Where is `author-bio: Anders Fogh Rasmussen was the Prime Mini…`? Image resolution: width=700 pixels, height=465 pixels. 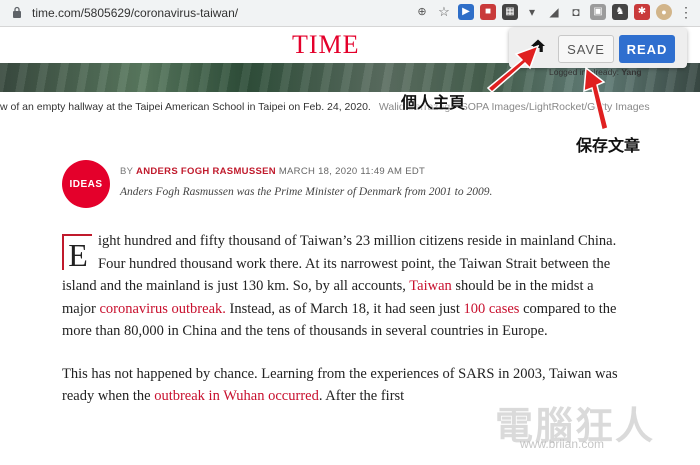 author-bio: Anders Fogh Rasmussen was the Prime Mini… is located at coordinates (306, 192).